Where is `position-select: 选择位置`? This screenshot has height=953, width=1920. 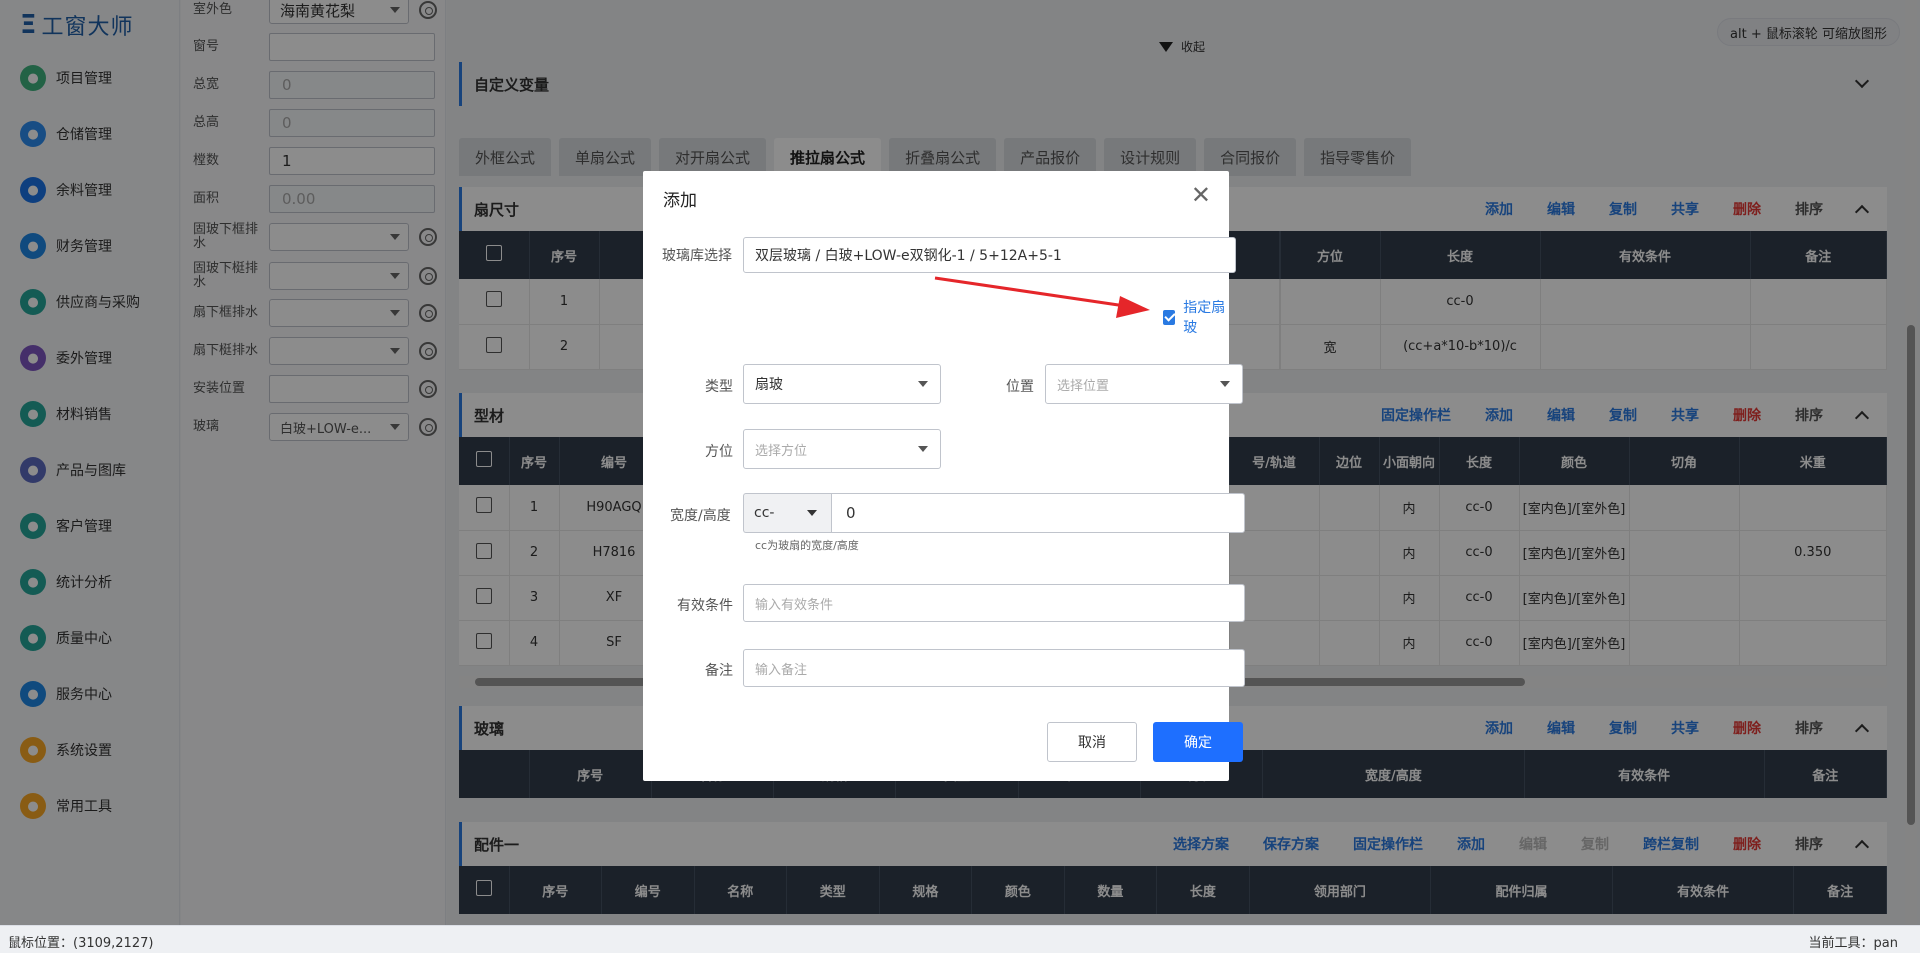 position-select: 选择位置 is located at coordinates (1144, 384).